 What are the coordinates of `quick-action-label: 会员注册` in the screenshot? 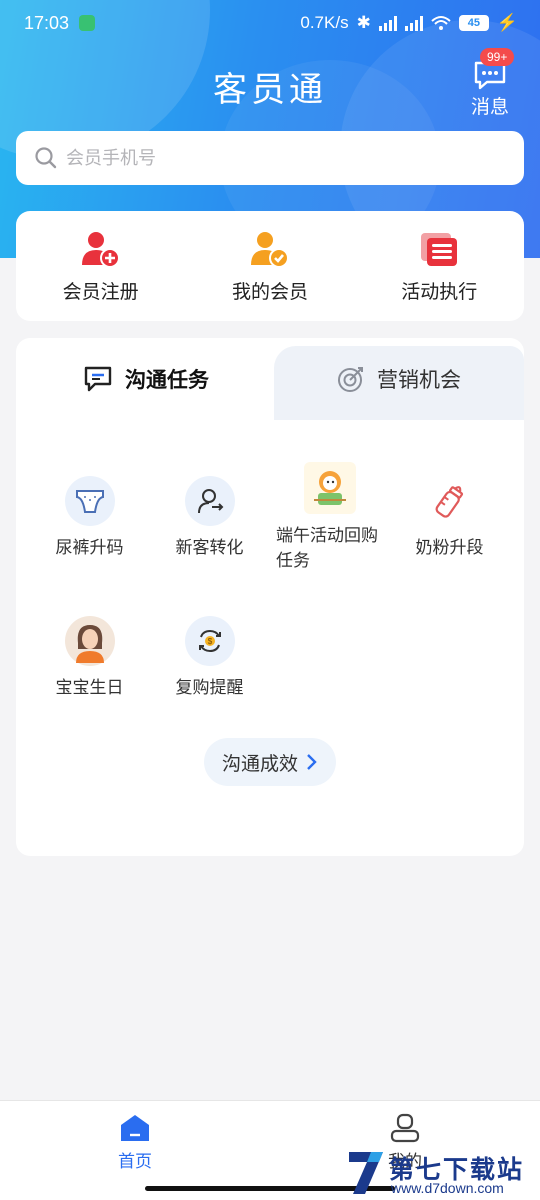 It's located at (100, 291).